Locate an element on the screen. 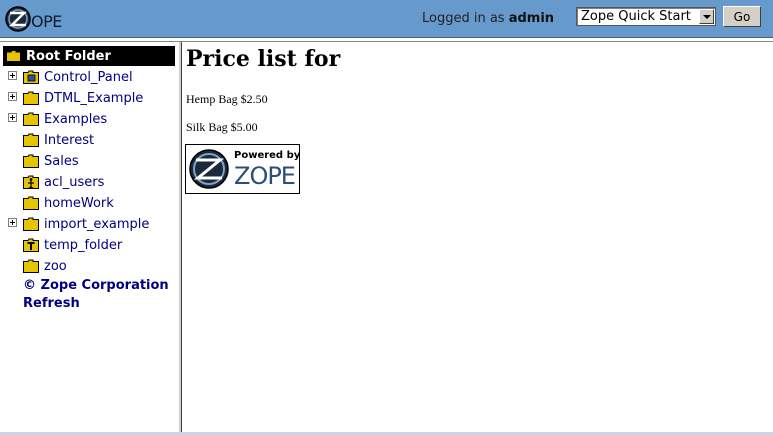  tree-item-interest: Interest is located at coordinates (89, 140).